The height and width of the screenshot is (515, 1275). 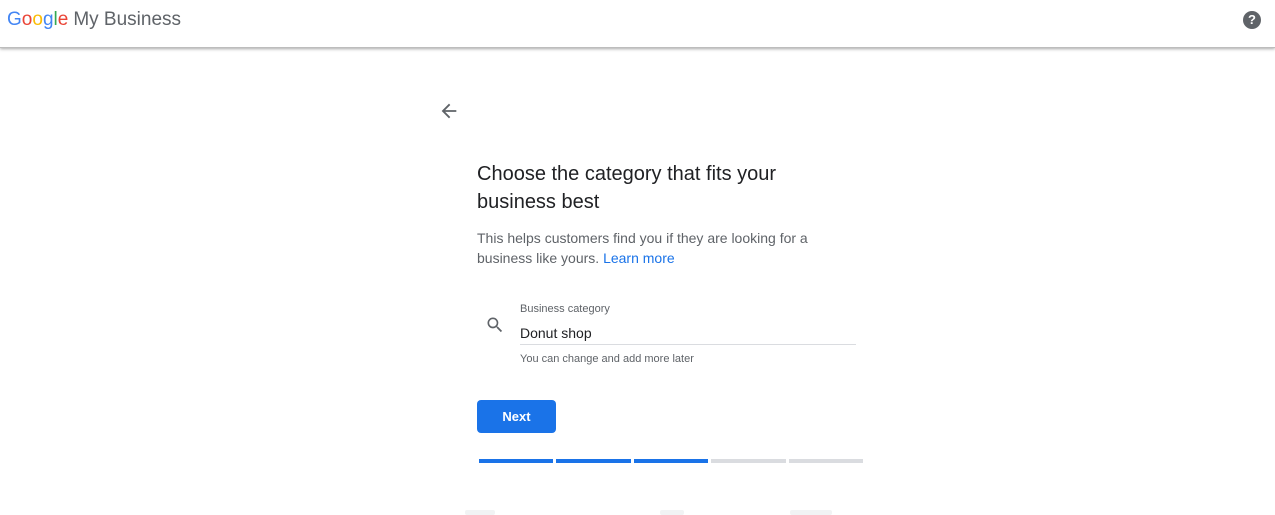 What do you see at coordinates (565, 309) in the screenshot?
I see `category-field-label: Business category` at bounding box center [565, 309].